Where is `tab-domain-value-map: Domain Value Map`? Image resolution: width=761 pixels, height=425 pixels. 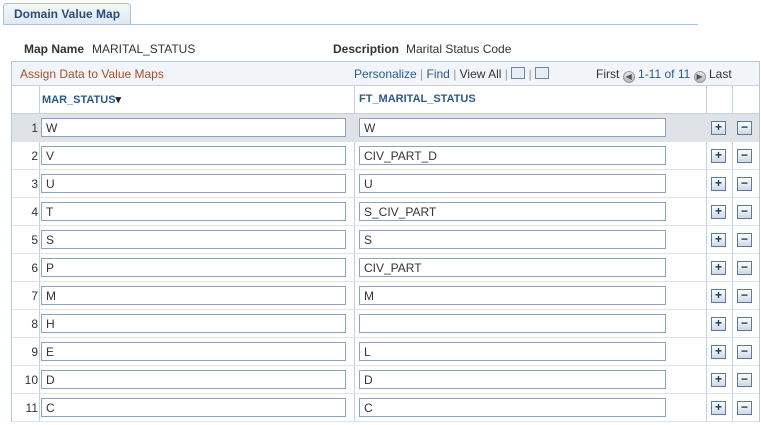 tab-domain-value-map: Domain Value Map is located at coordinates (67, 14).